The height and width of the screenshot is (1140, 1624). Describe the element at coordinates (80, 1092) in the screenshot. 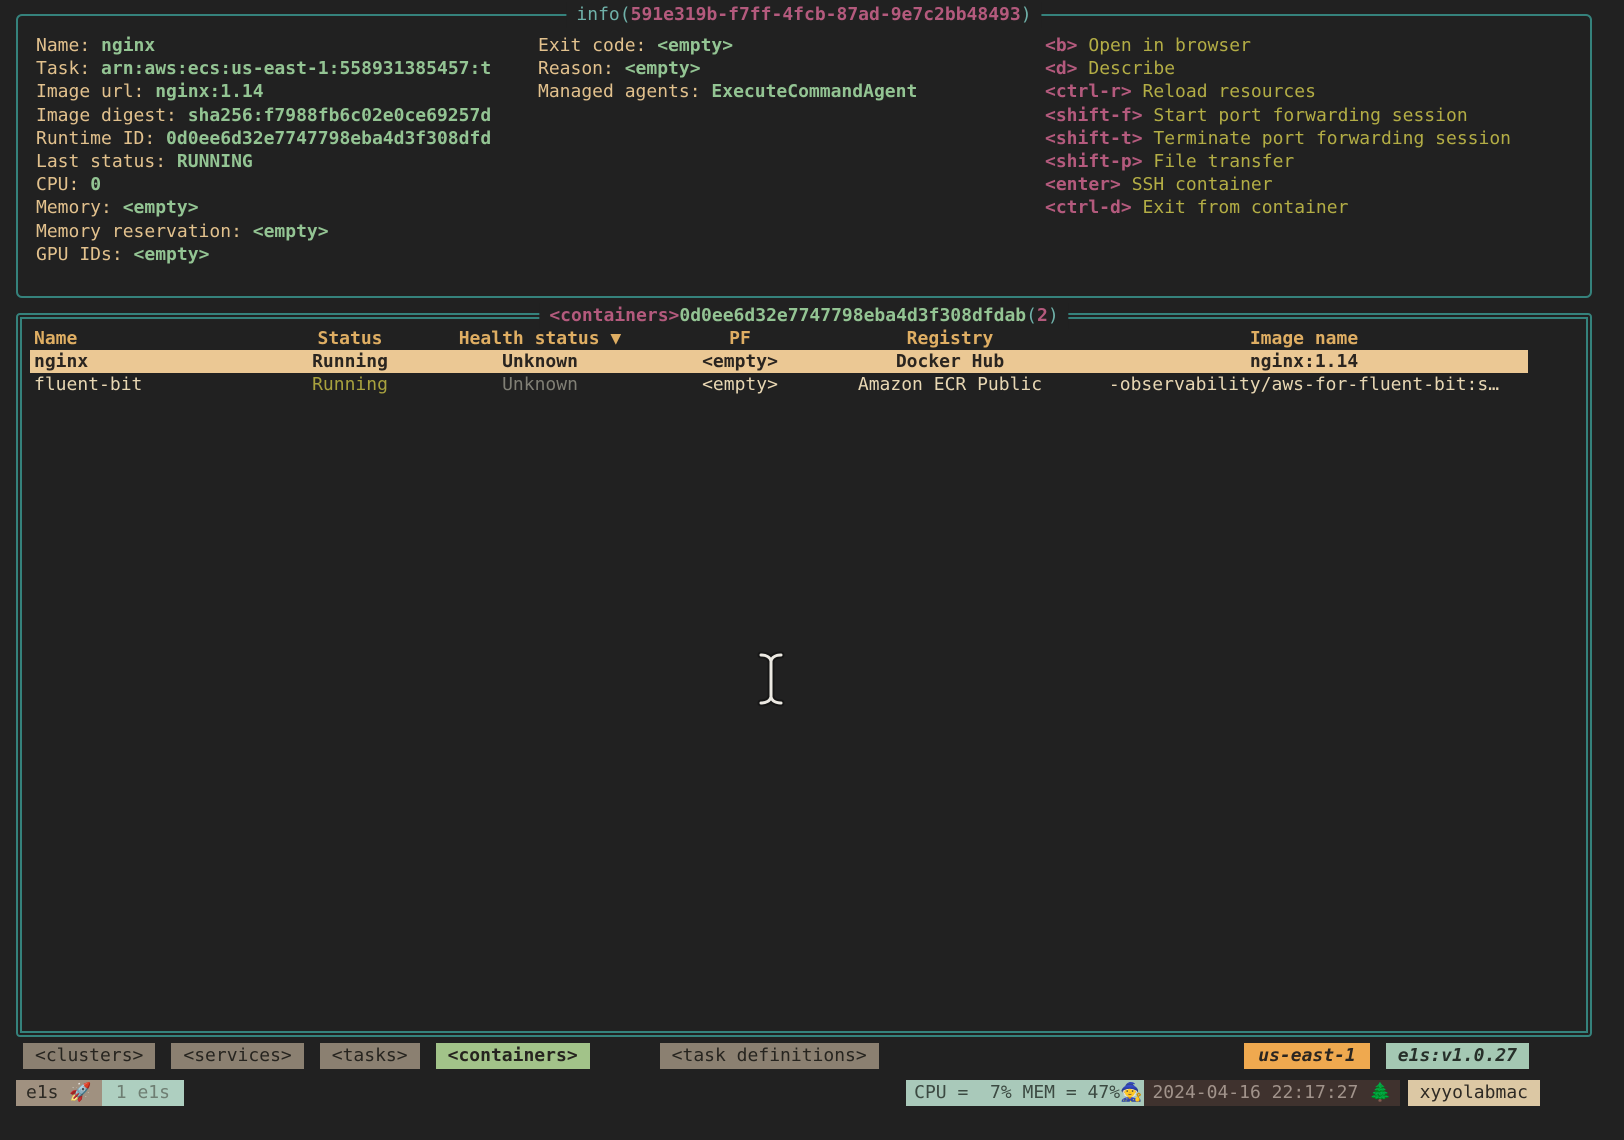

I see `rocket-icon: 🚀` at that location.